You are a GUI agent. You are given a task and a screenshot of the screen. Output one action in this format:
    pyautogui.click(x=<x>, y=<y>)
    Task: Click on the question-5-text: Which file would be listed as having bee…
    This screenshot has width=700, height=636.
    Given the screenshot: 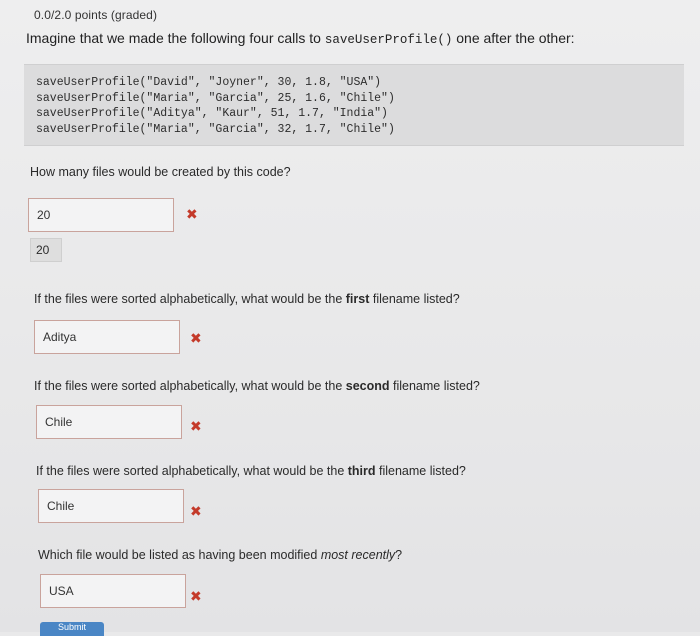 What is the action you would take?
    pyautogui.click(x=220, y=555)
    